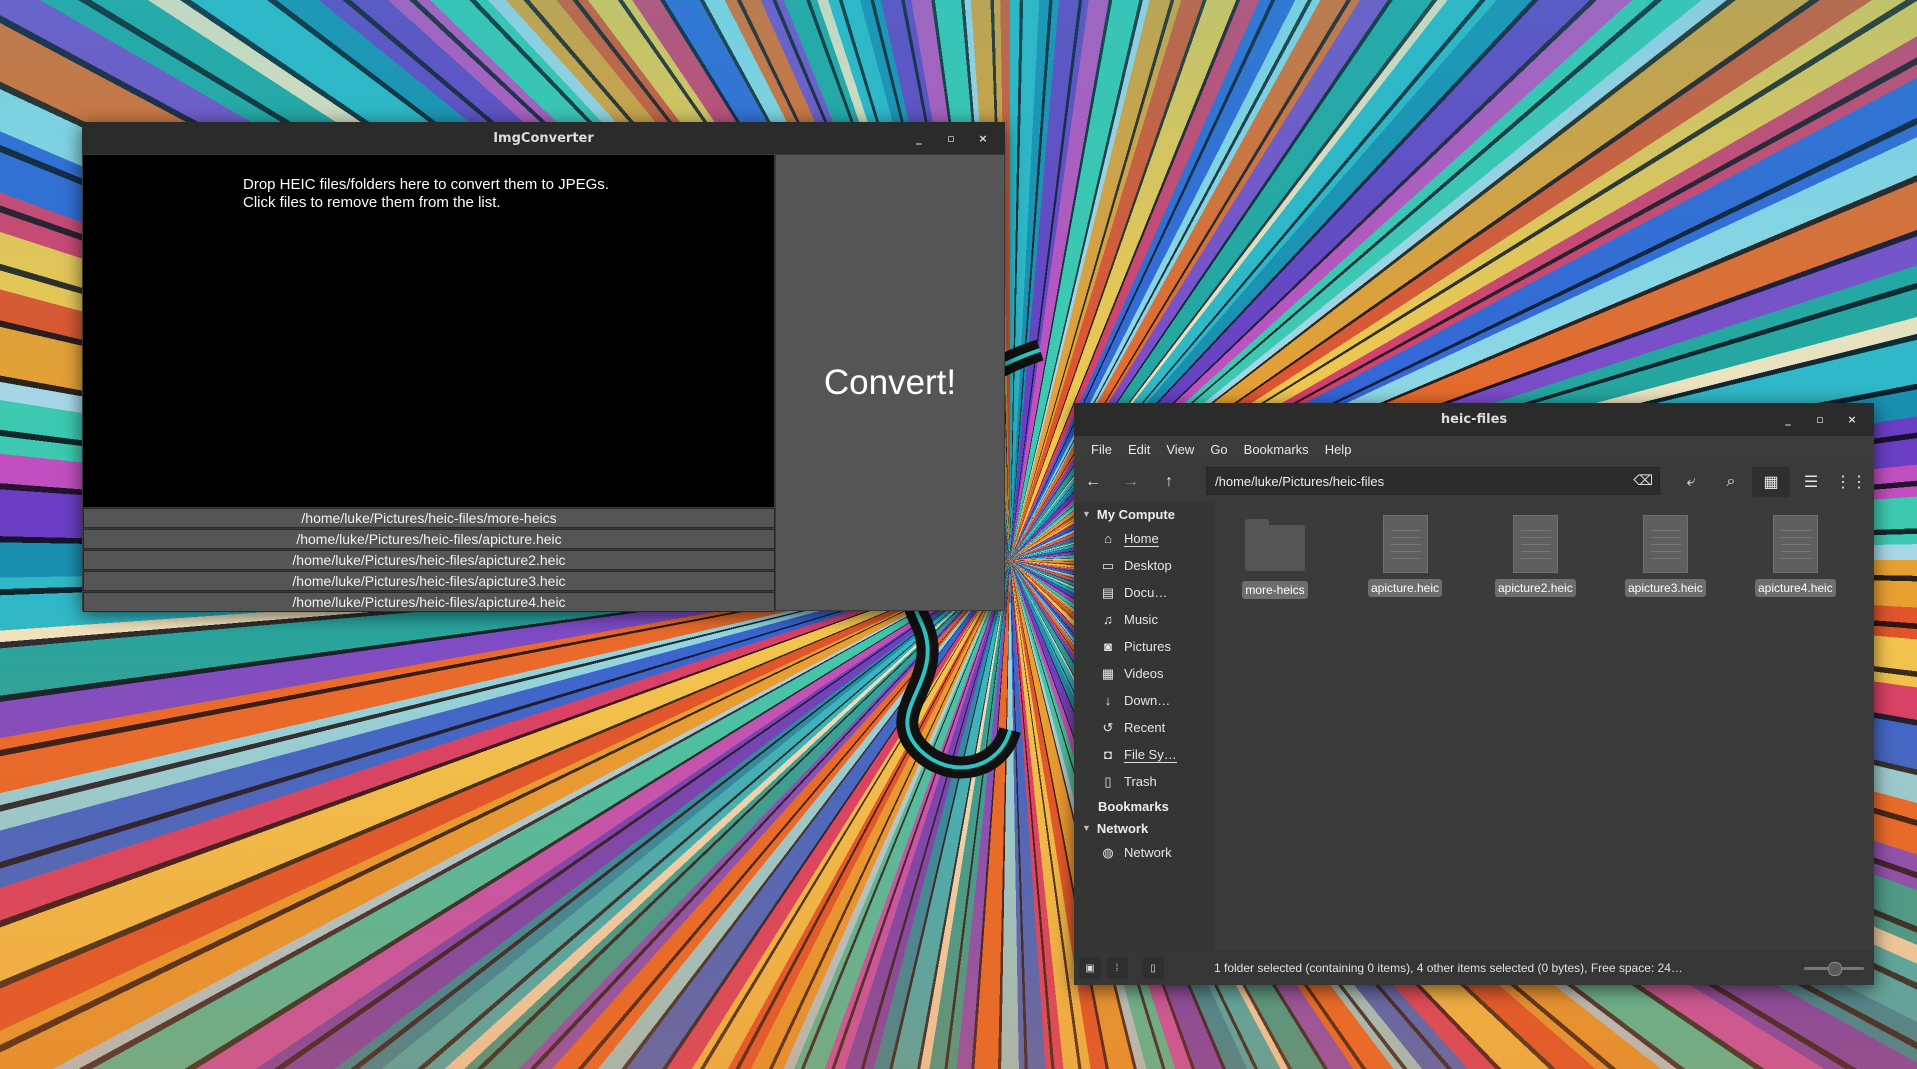 The width and height of the screenshot is (1917, 1069). Describe the element at coordinates (1300, 481) in the screenshot. I see `location-text: /home/luke/Pictures/heic-files` at that location.